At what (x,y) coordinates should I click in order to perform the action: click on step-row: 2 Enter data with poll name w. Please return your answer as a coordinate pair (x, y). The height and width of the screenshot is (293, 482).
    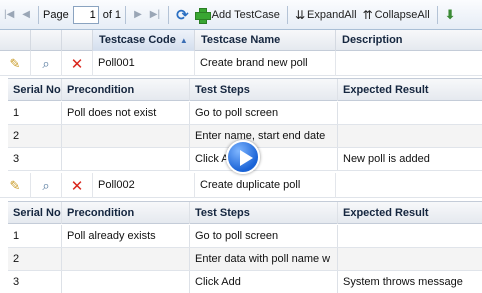
    Looking at the image, I should click on (245, 259).